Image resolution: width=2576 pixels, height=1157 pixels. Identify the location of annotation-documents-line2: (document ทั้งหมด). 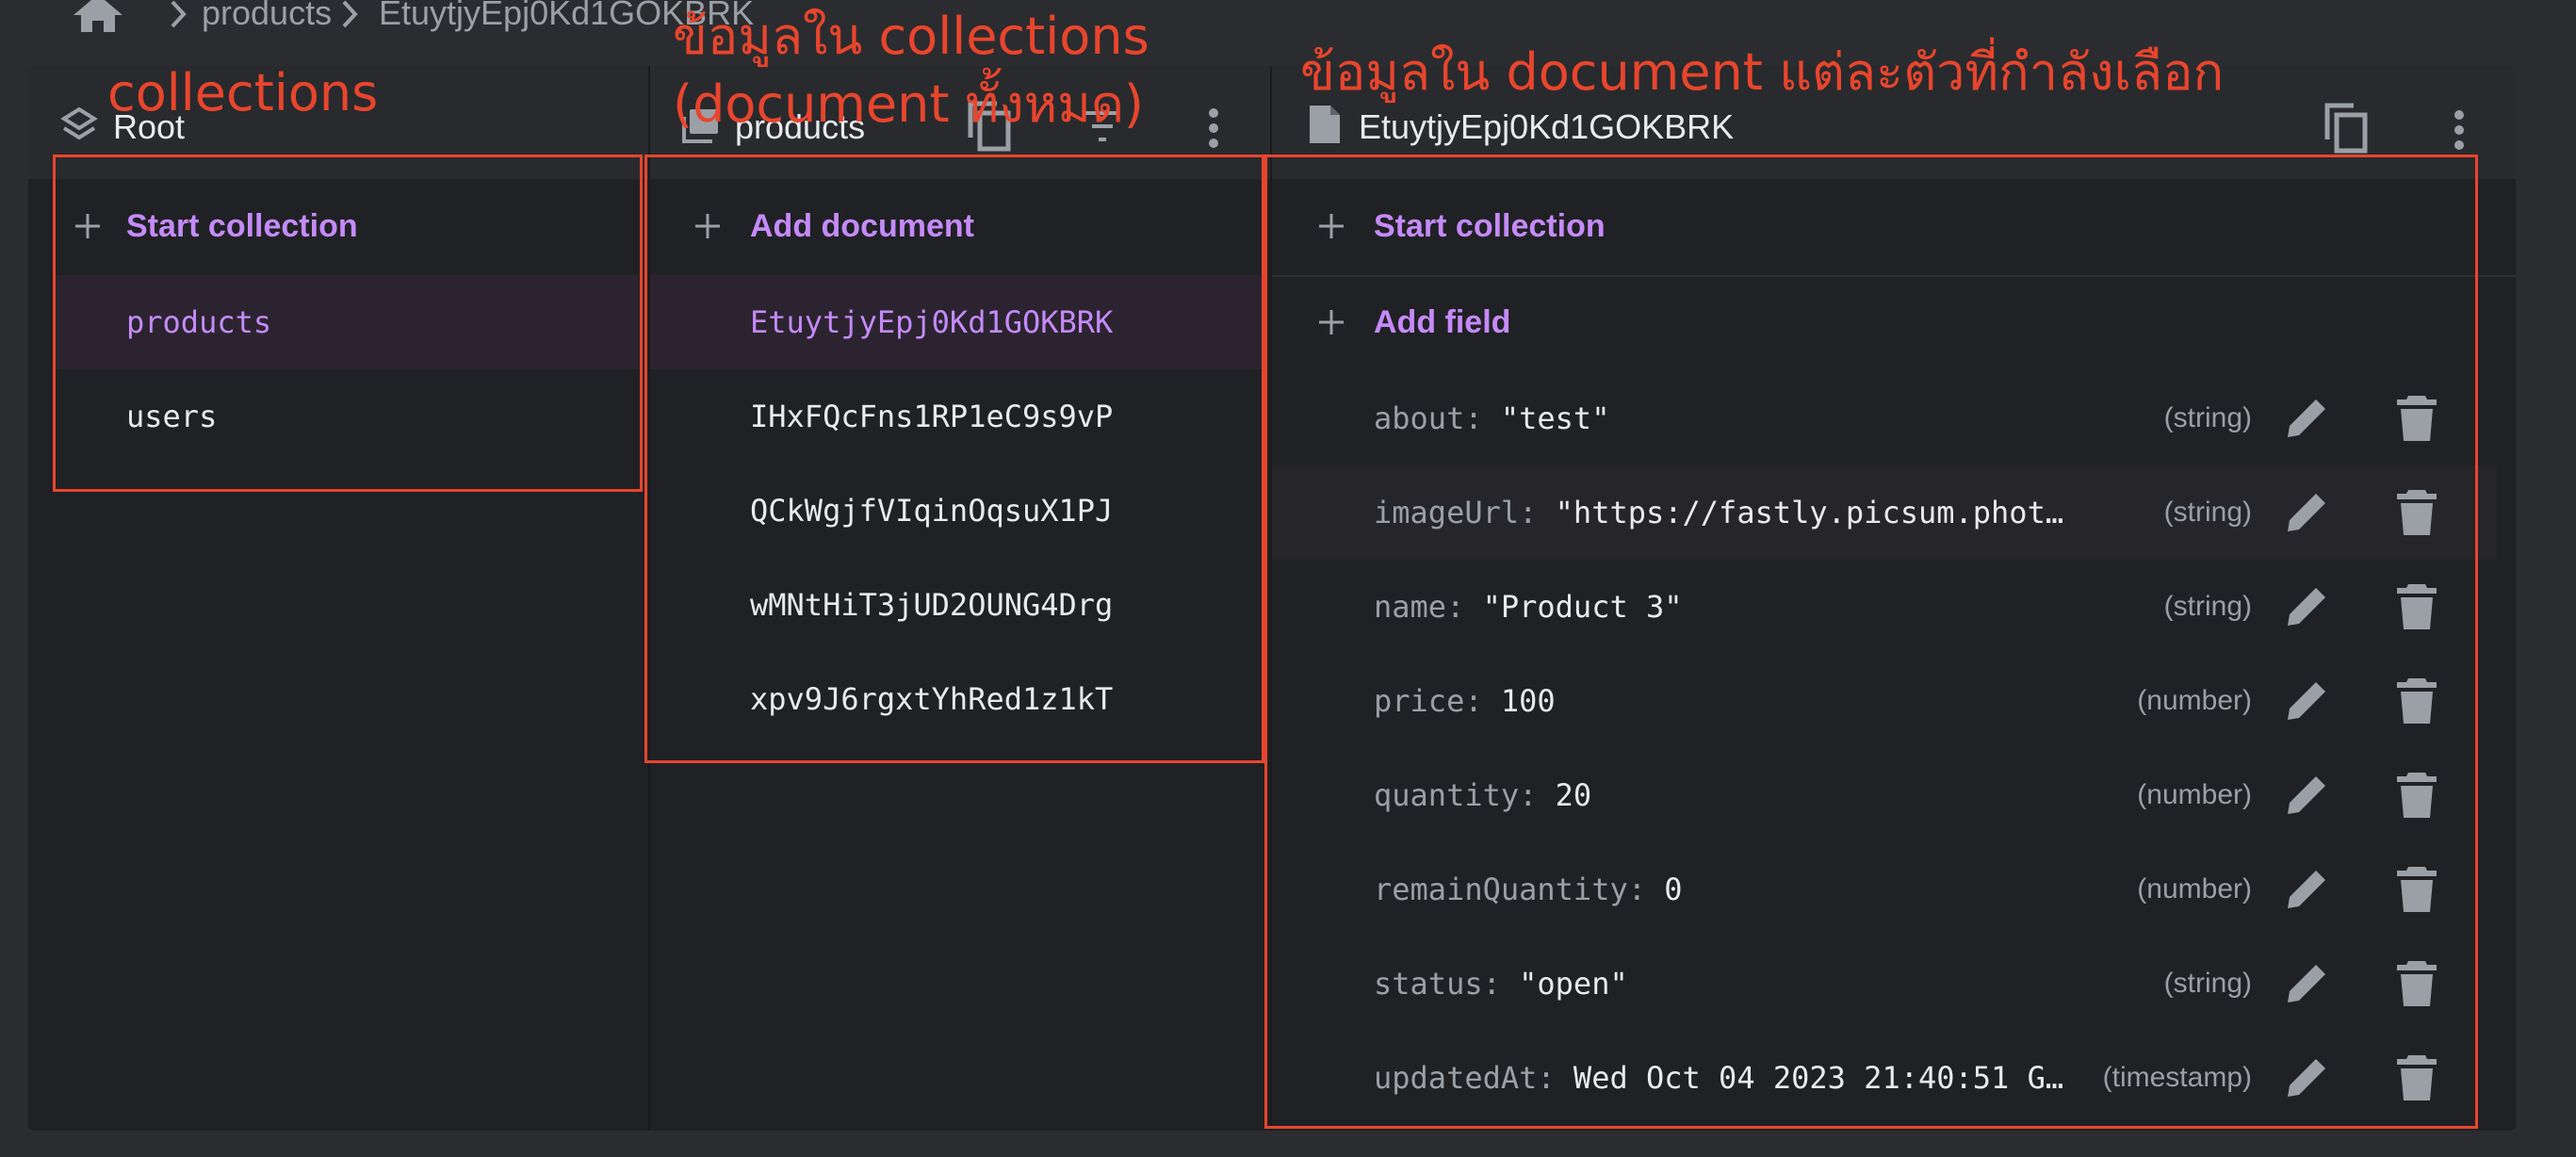
(908, 104).